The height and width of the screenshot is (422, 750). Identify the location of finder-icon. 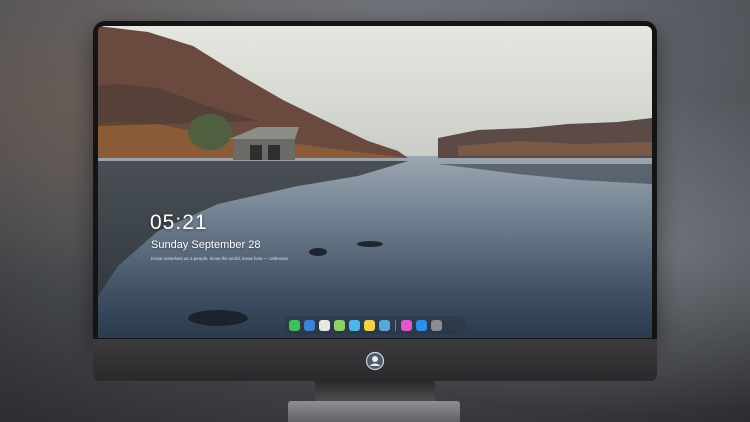
(309, 325).